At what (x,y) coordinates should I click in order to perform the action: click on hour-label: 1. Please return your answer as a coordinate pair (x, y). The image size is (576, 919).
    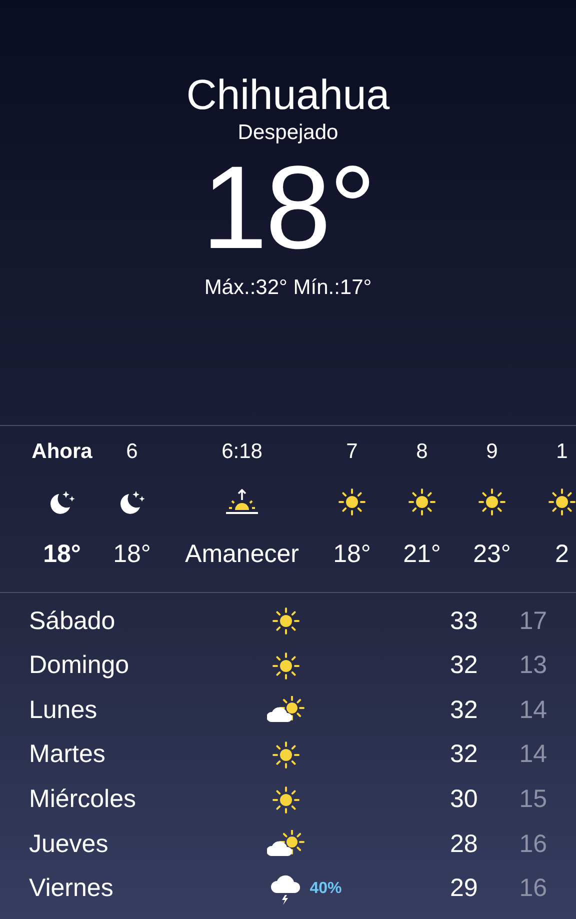
    Looking at the image, I should click on (562, 452).